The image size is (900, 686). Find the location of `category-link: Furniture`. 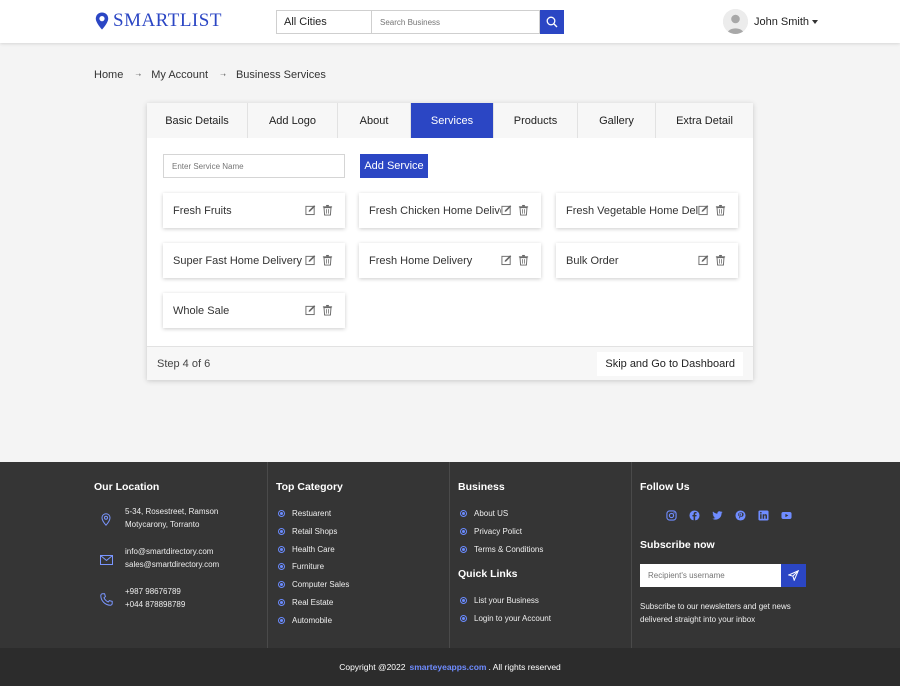

category-link: Furniture is located at coordinates (301, 566).